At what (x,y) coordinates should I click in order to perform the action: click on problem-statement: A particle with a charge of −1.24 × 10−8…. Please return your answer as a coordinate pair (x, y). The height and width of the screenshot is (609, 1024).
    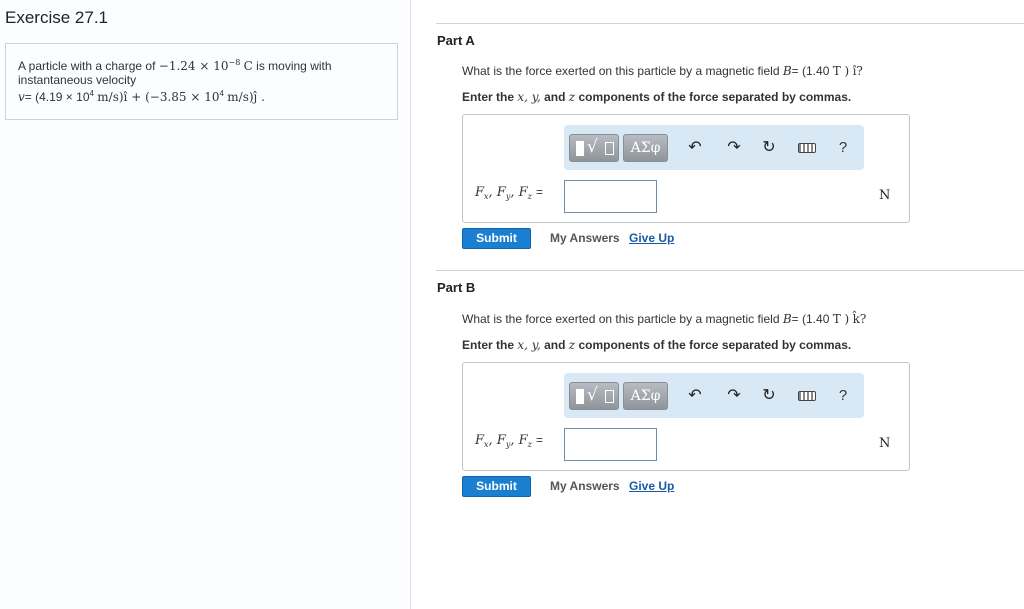
    Looking at the image, I should click on (201, 81).